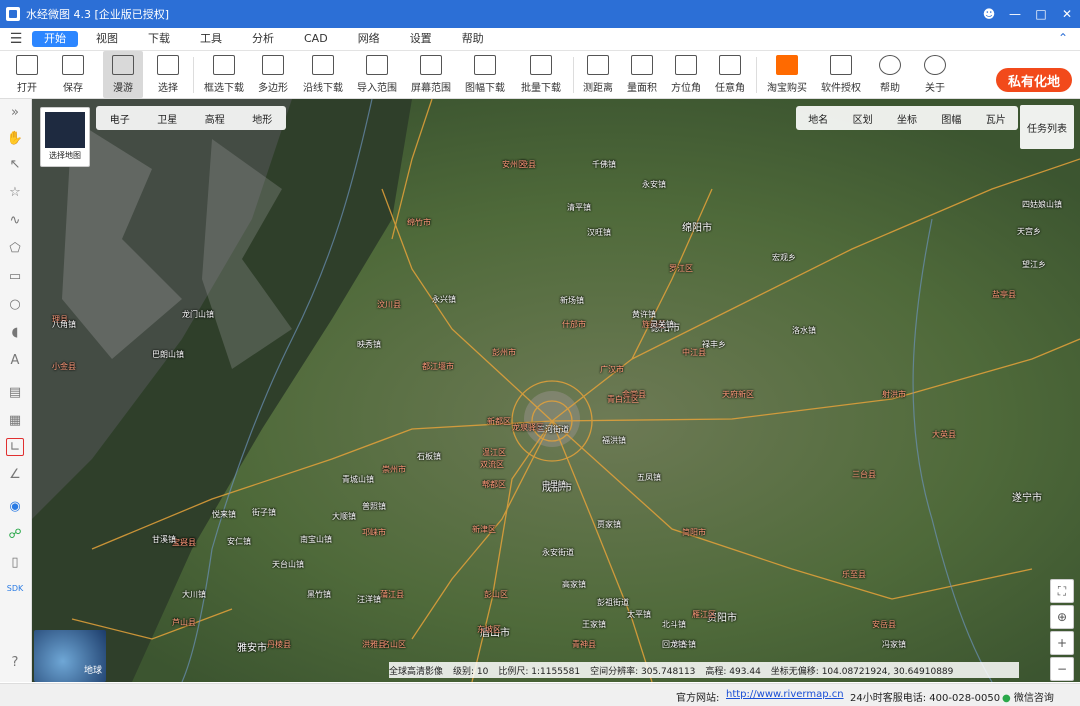  What do you see at coordinates (15, 248) in the screenshot?
I see `polygon-tool-icon: ⬠` at bounding box center [15, 248].